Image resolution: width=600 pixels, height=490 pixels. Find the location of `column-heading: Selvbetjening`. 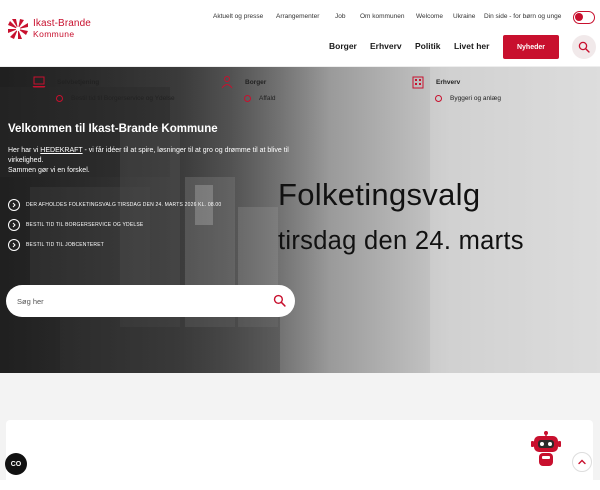

column-heading: Selvbetjening is located at coordinates (78, 82).